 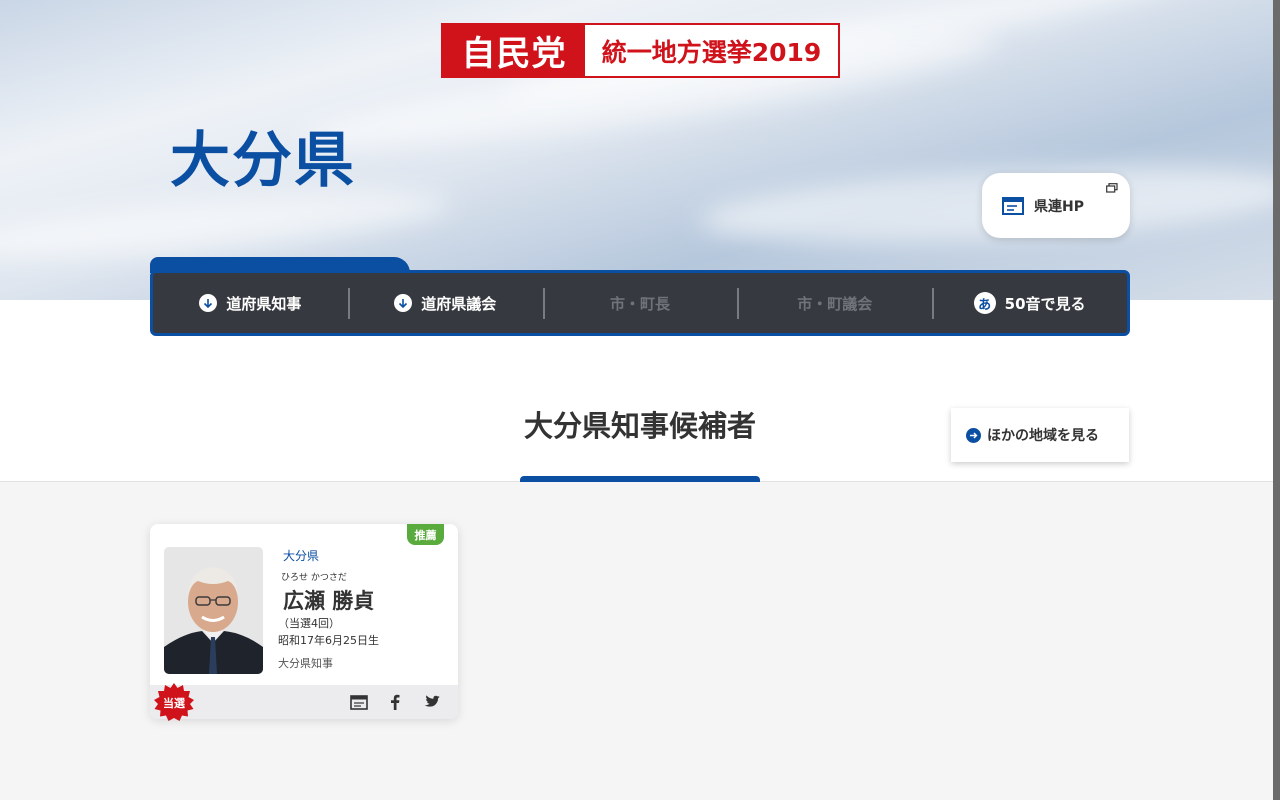 What do you see at coordinates (1059, 206) in the screenshot?
I see `hp-button-label: 県連HP` at bounding box center [1059, 206].